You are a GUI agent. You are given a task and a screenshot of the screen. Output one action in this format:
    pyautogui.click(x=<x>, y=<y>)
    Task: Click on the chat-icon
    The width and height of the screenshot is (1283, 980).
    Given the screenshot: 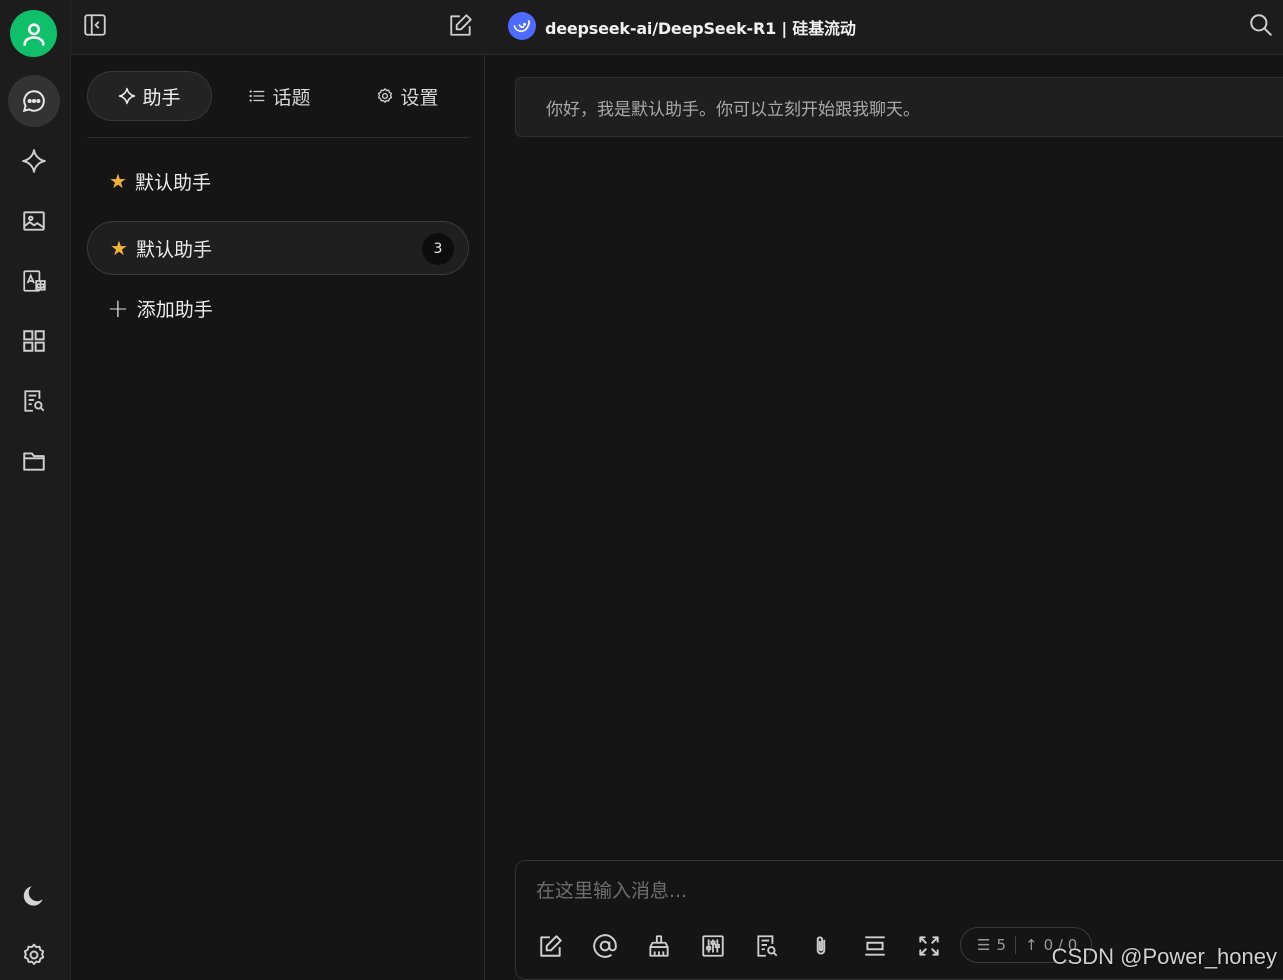 What is the action you would take?
    pyautogui.click(x=33, y=101)
    